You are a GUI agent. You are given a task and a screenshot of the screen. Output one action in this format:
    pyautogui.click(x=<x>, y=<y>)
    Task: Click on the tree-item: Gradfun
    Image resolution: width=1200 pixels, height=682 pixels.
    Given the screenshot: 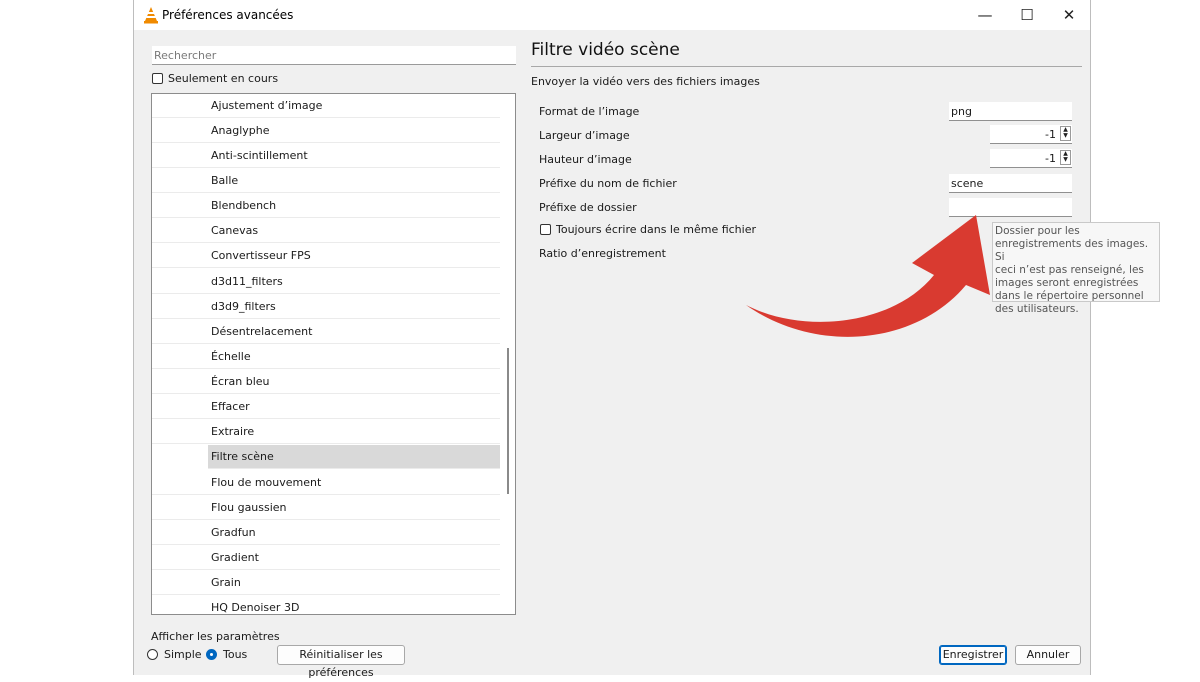 What is the action you would take?
    pyautogui.click(x=326, y=533)
    